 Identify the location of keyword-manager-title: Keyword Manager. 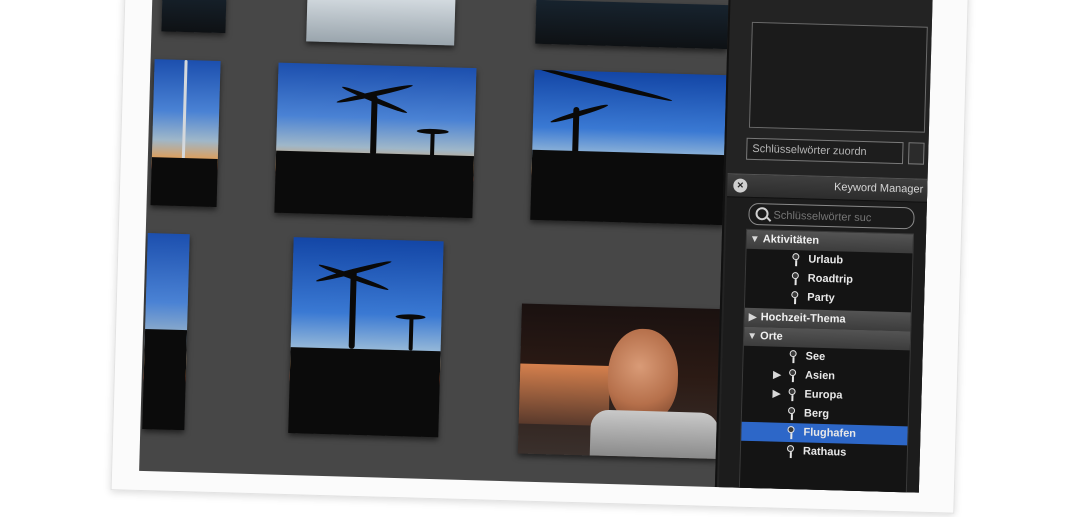
(878, 188).